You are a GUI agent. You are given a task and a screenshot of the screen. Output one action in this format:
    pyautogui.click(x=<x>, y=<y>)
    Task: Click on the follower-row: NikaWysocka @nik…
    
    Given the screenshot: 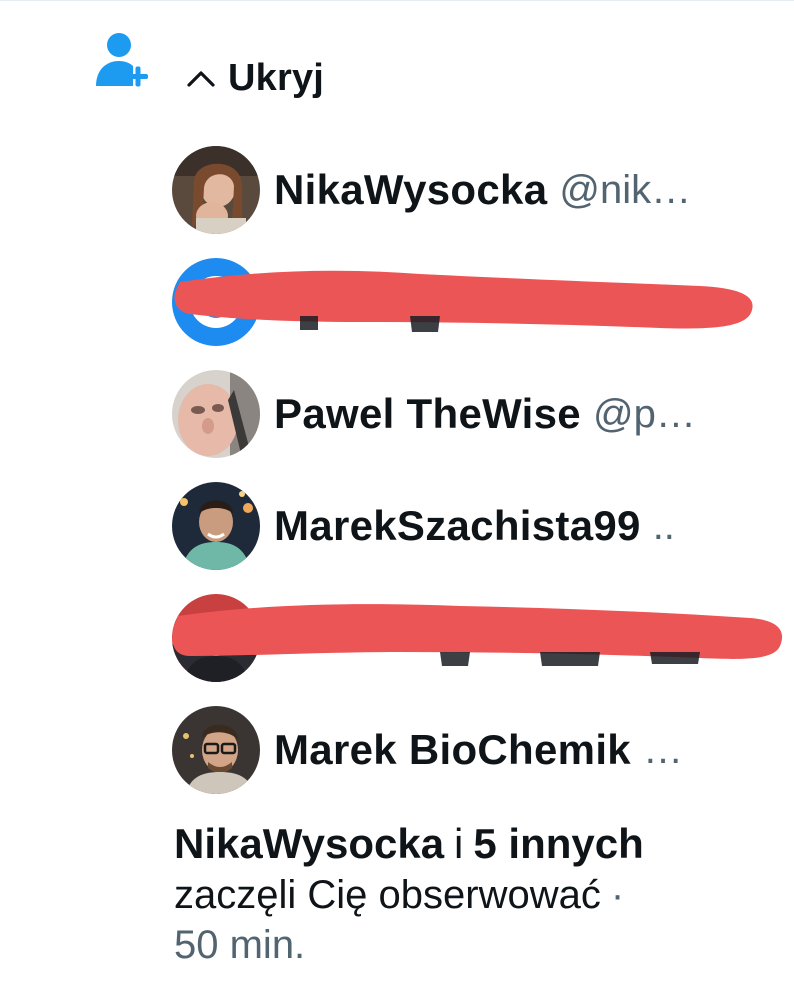 What is the action you would take?
    pyautogui.click(x=472, y=202)
    